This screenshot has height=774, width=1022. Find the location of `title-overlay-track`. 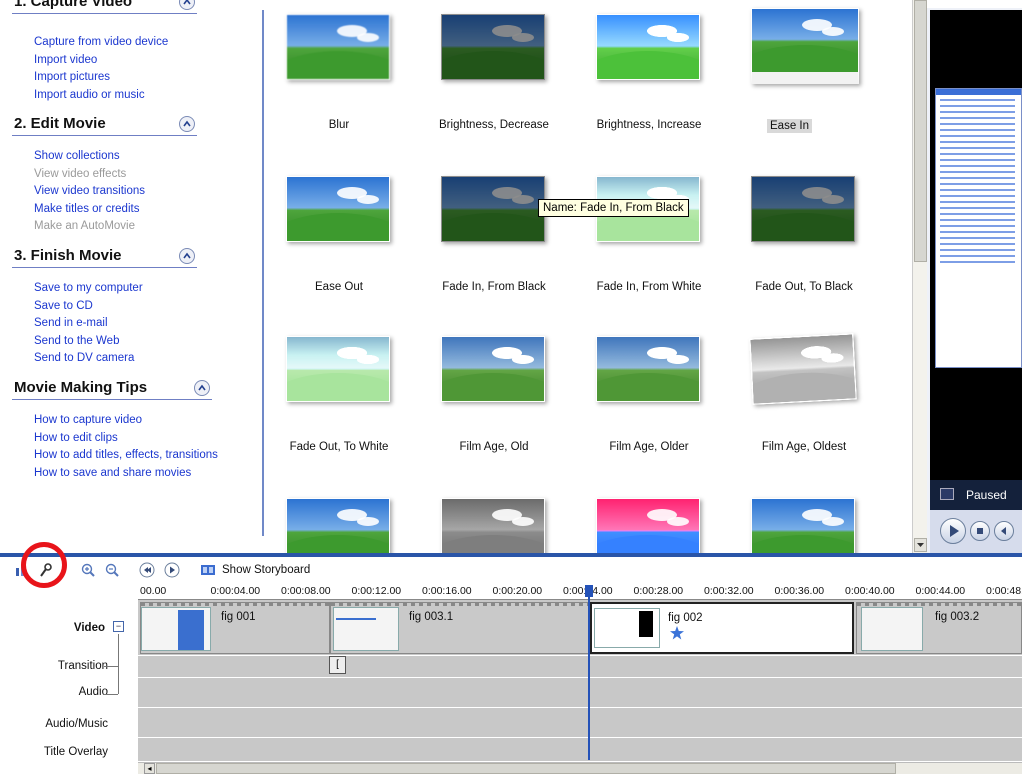

title-overlay-track is located at coordinates (580, 750).